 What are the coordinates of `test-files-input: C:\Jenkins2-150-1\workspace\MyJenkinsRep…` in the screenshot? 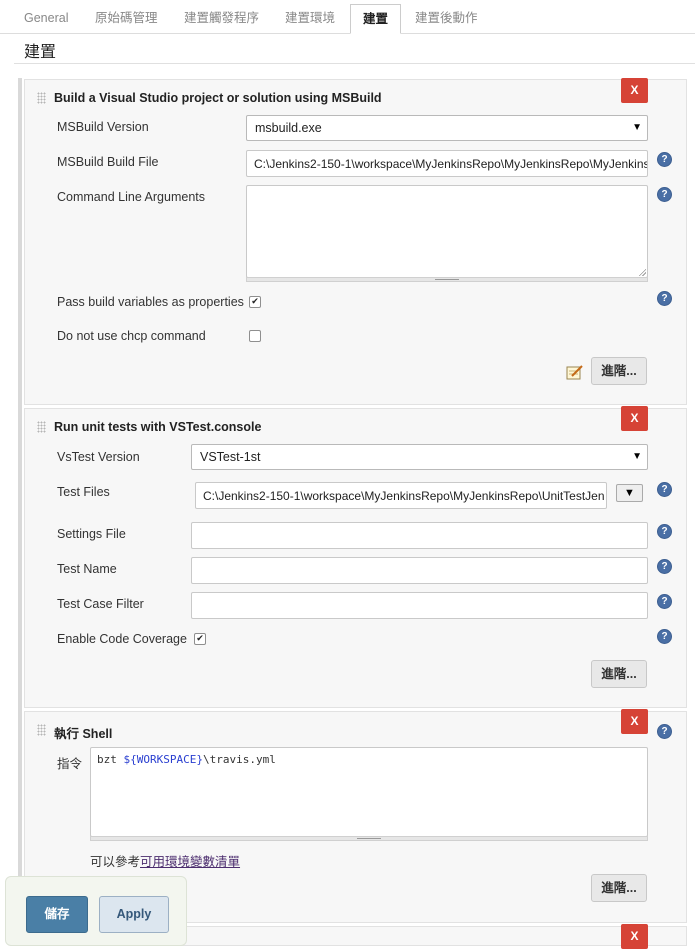 It's located at (401, 495).